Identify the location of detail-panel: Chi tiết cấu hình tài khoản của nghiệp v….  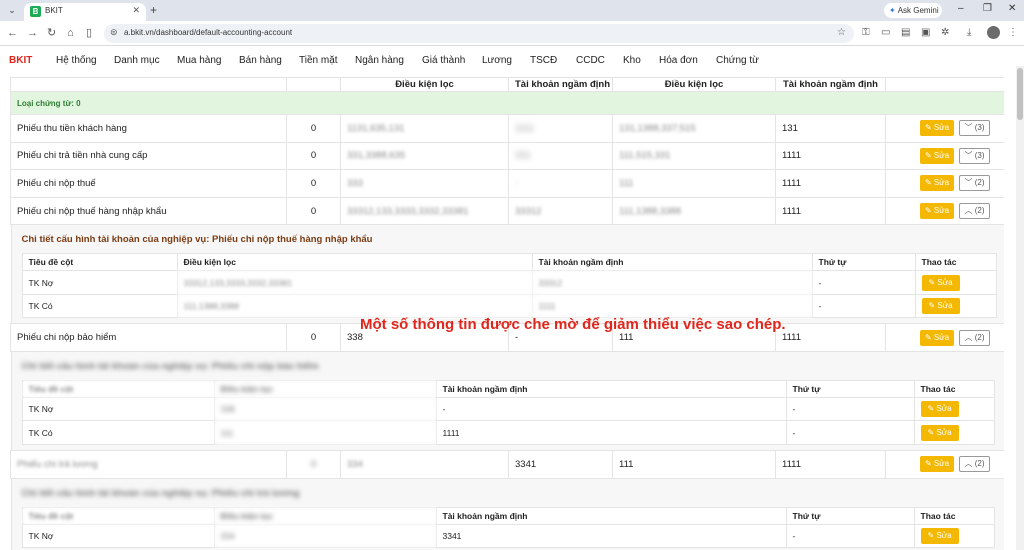
(507, 514).